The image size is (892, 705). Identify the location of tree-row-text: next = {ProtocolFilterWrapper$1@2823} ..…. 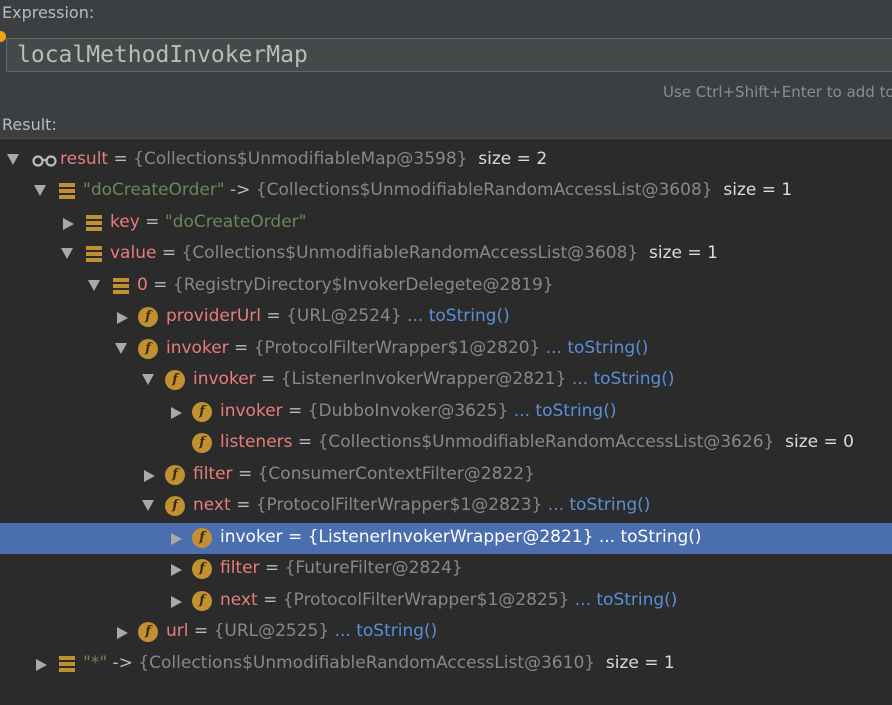
(421, 505).